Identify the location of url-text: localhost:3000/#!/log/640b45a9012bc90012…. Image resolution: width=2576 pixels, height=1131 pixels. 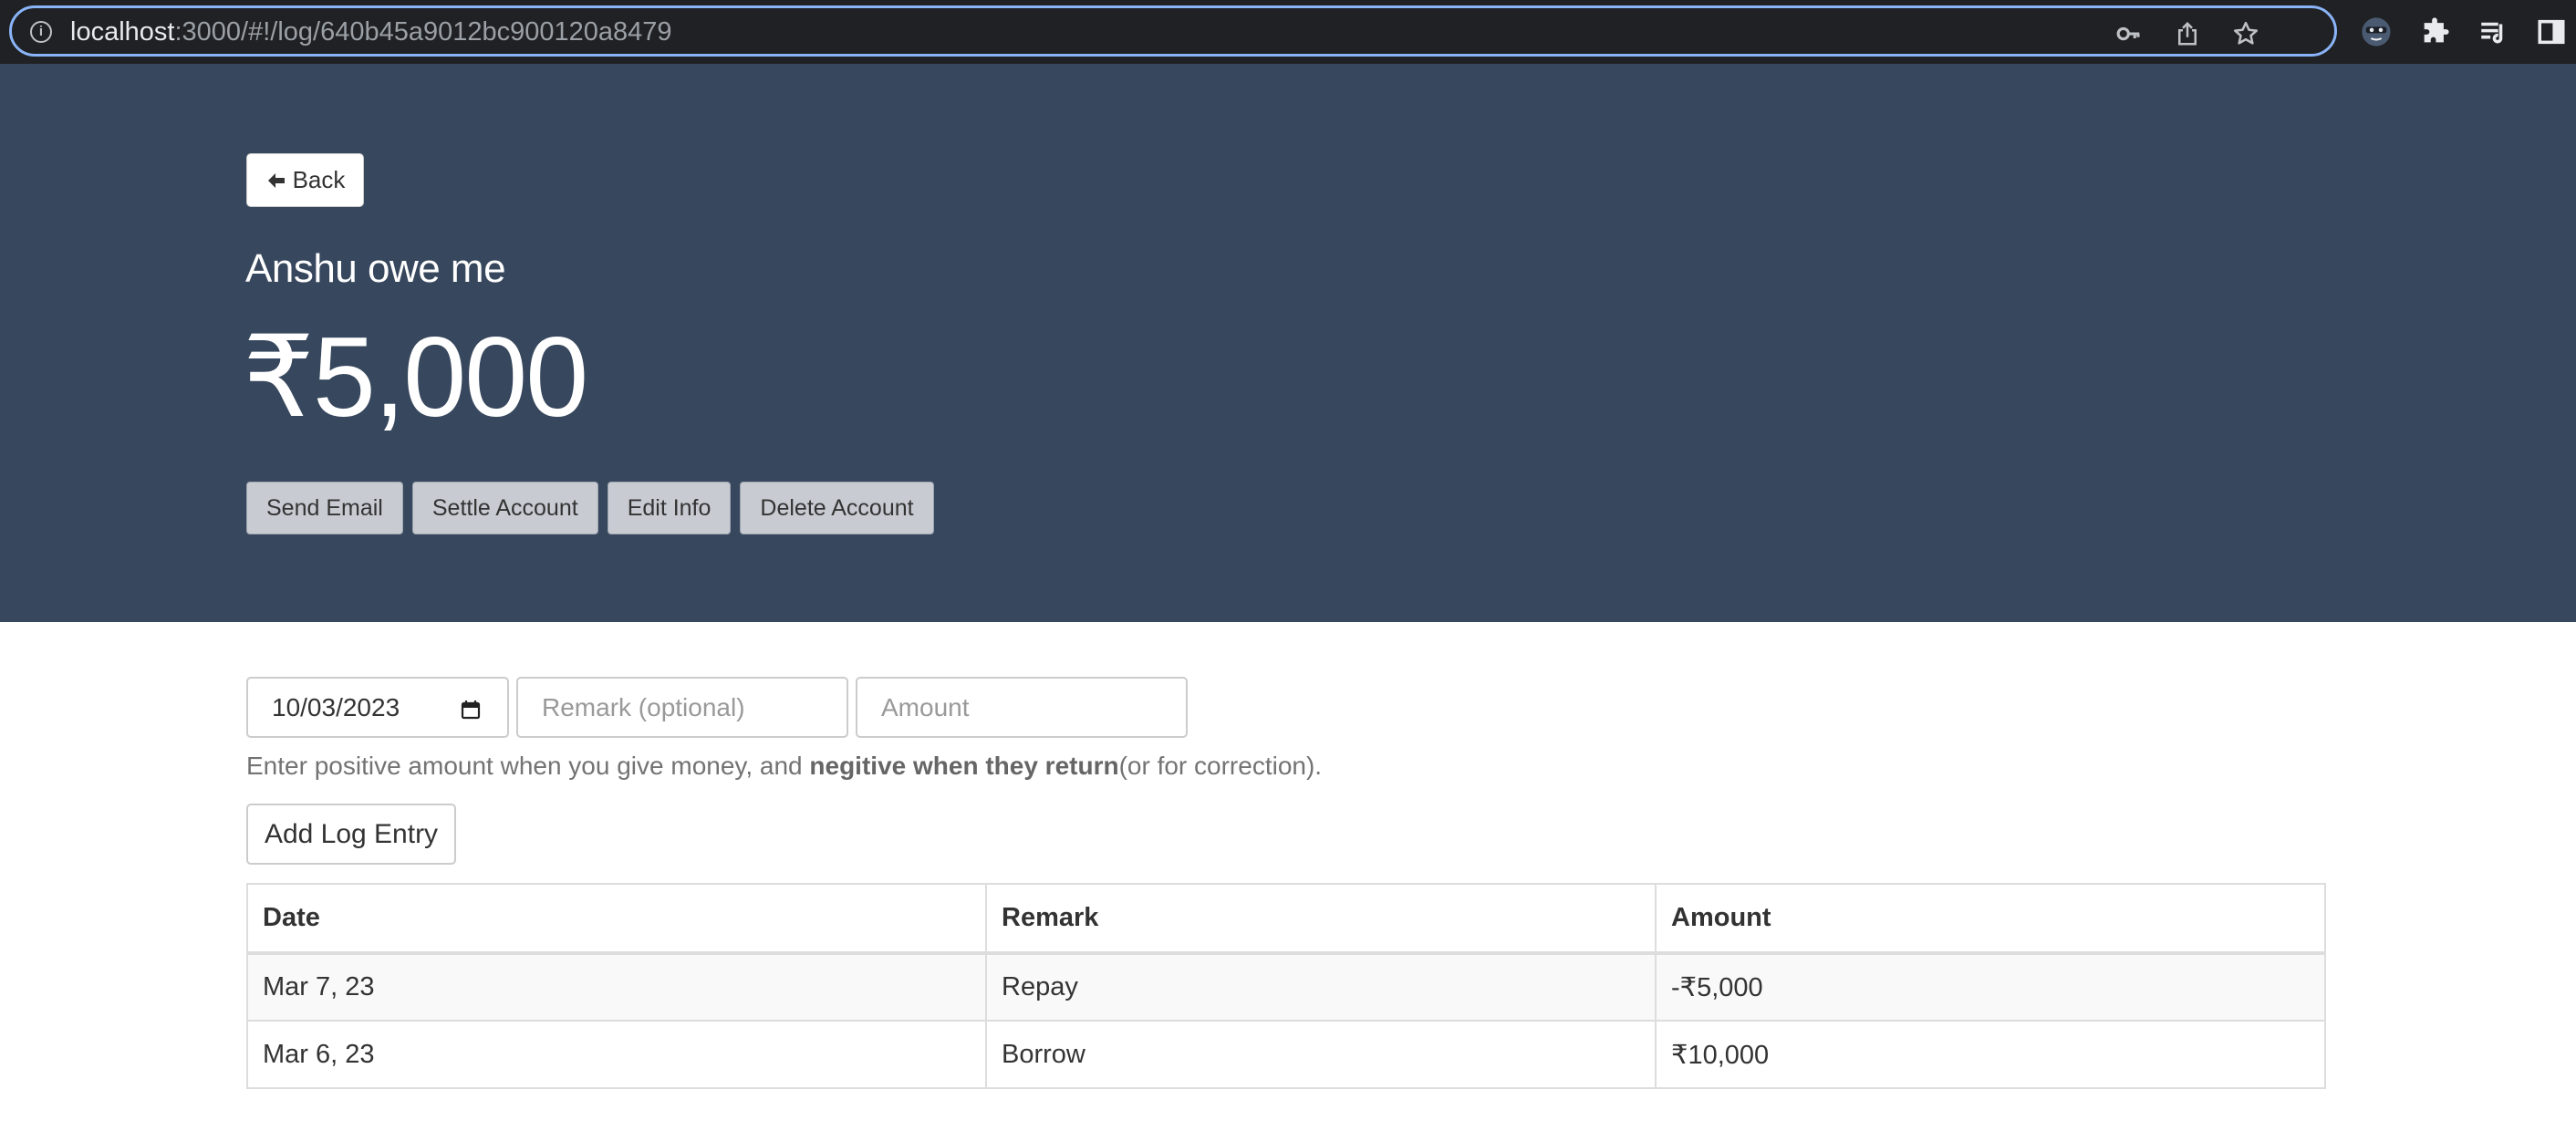
(371, 31).